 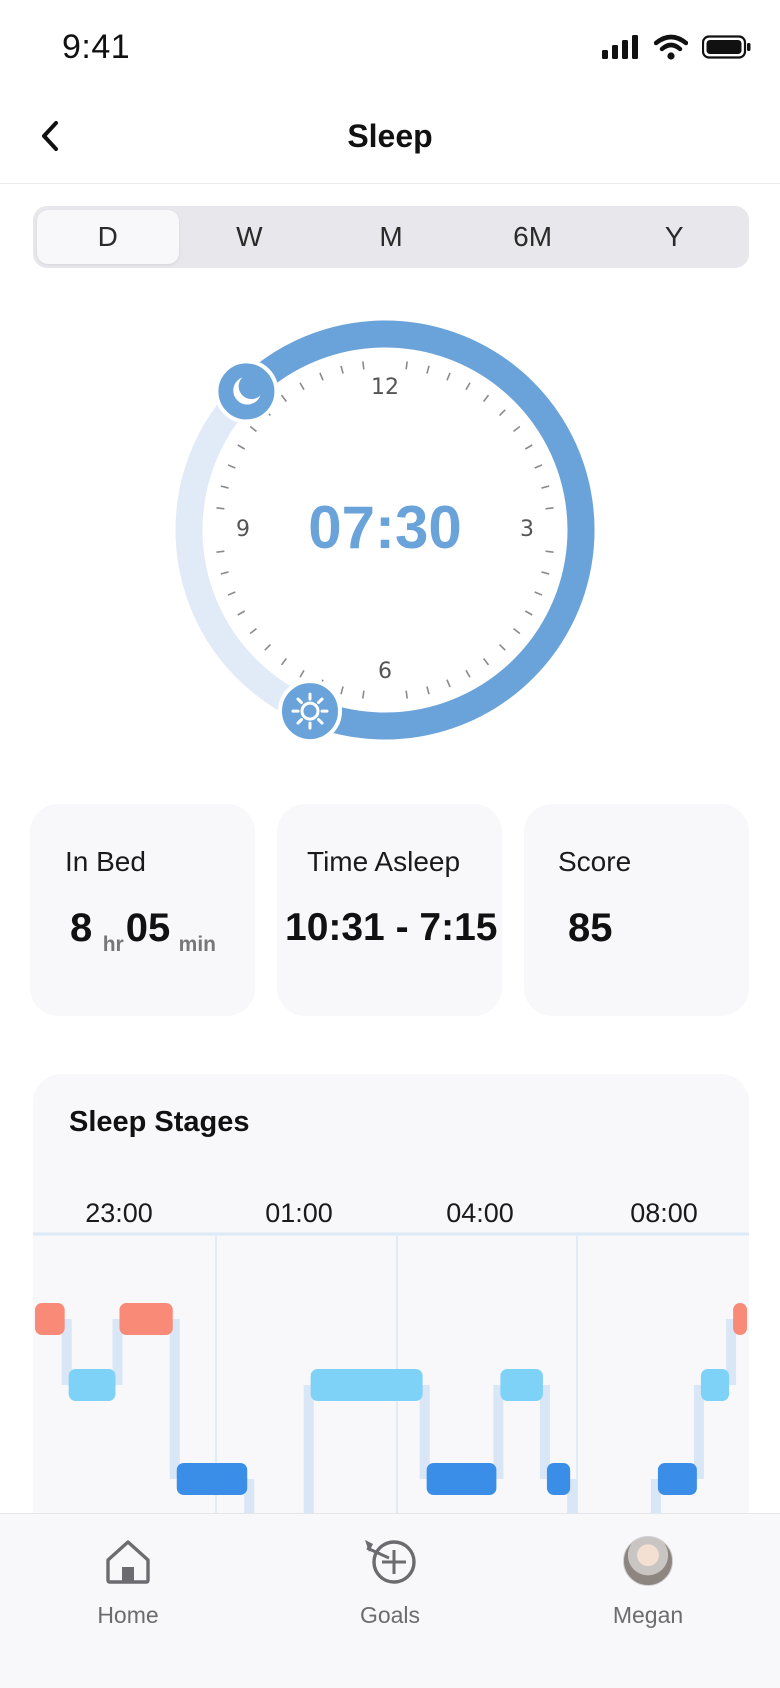 I want to click on time-asleep-card: Time Asleep 10:31 - 7:15, so click(x=389, y=910).